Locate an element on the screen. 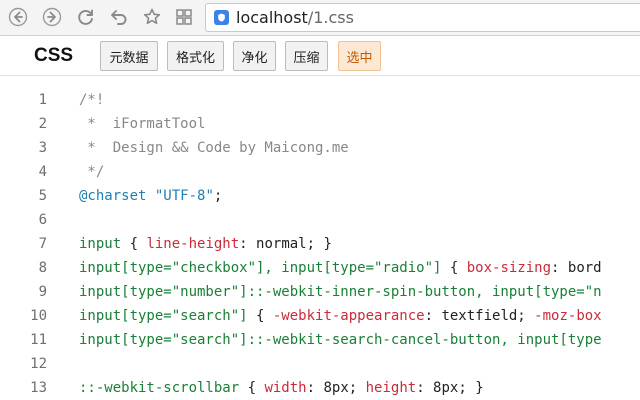  line-number: 2 is located at coordinates (42, 124).